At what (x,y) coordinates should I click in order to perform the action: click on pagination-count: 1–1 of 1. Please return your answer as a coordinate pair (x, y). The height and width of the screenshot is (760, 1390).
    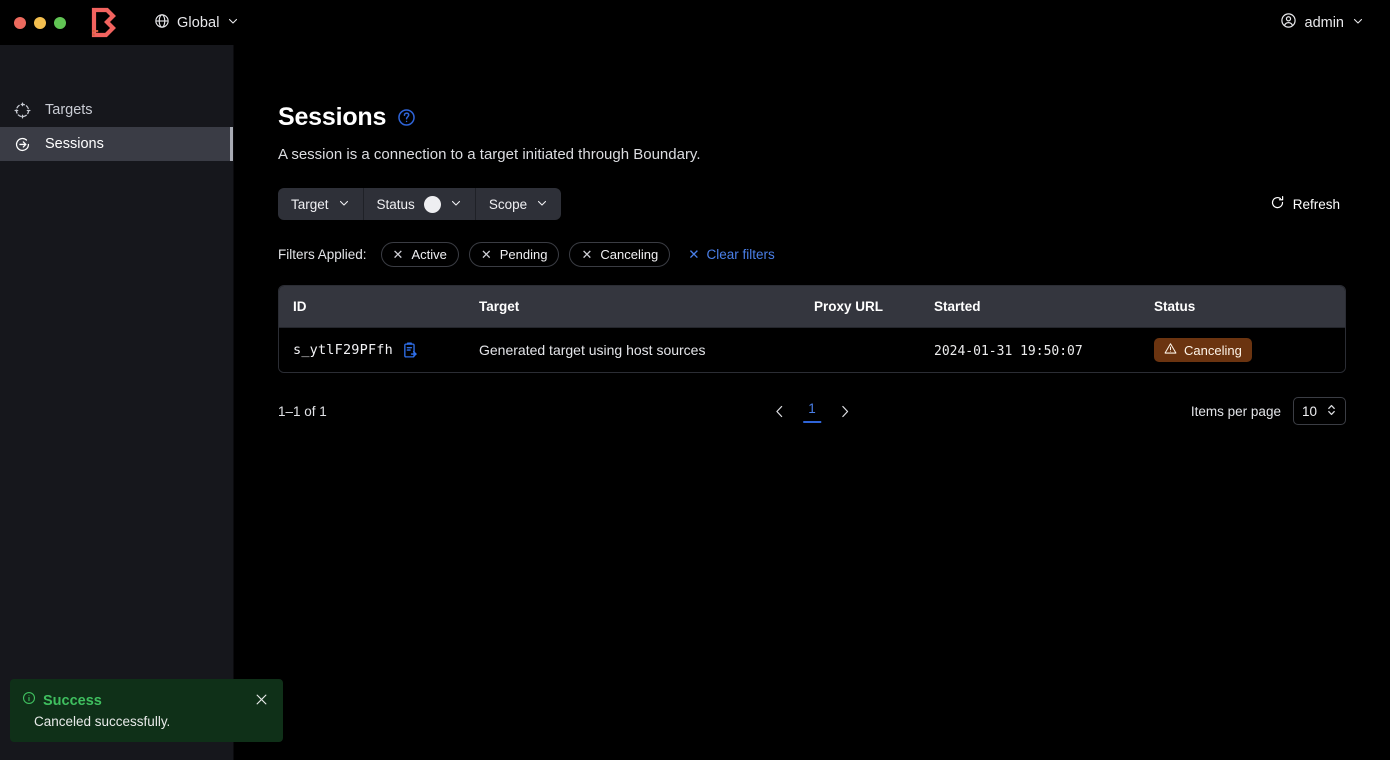
    Looking at the image, I should click on (302, 411).